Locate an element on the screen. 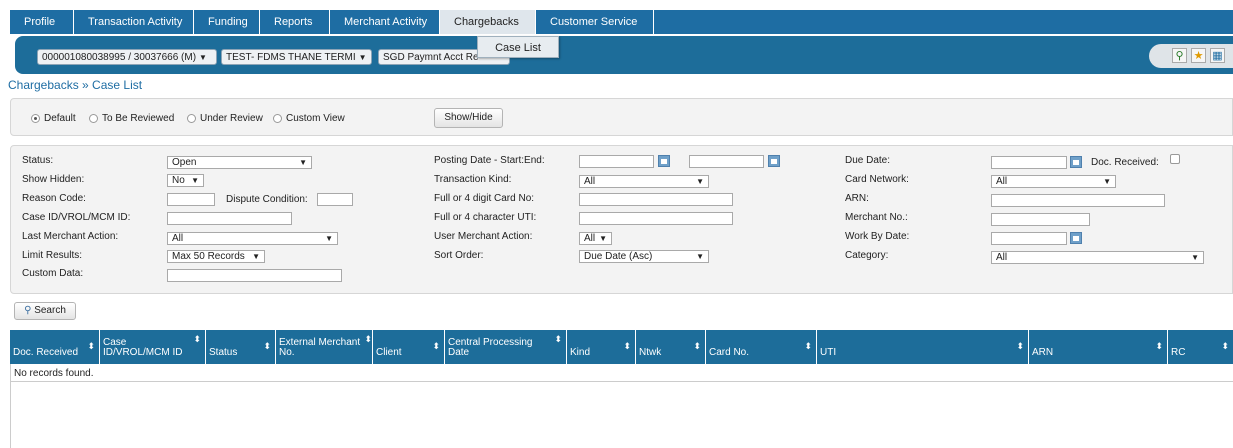 The image size is (1233, 448). radio-to-be-reviewed: To Be Reviewed is located at coordinates (131, 118).